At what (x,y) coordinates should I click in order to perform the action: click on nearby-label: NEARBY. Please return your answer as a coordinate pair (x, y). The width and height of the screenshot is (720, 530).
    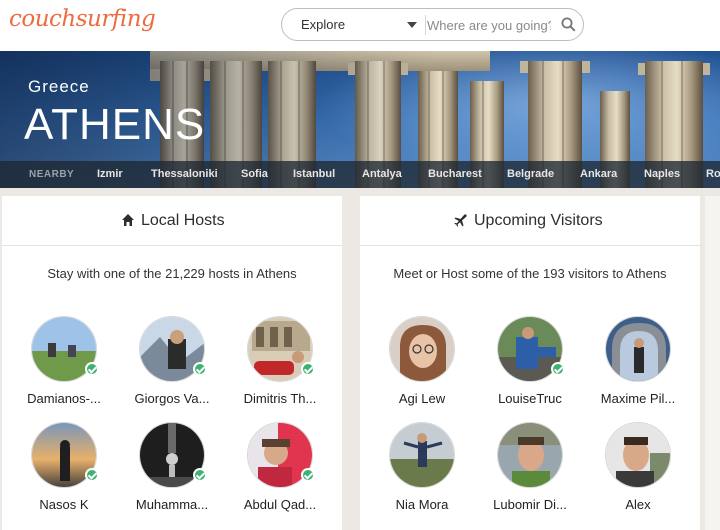
    Looking at the image, I should click on (52, 174).